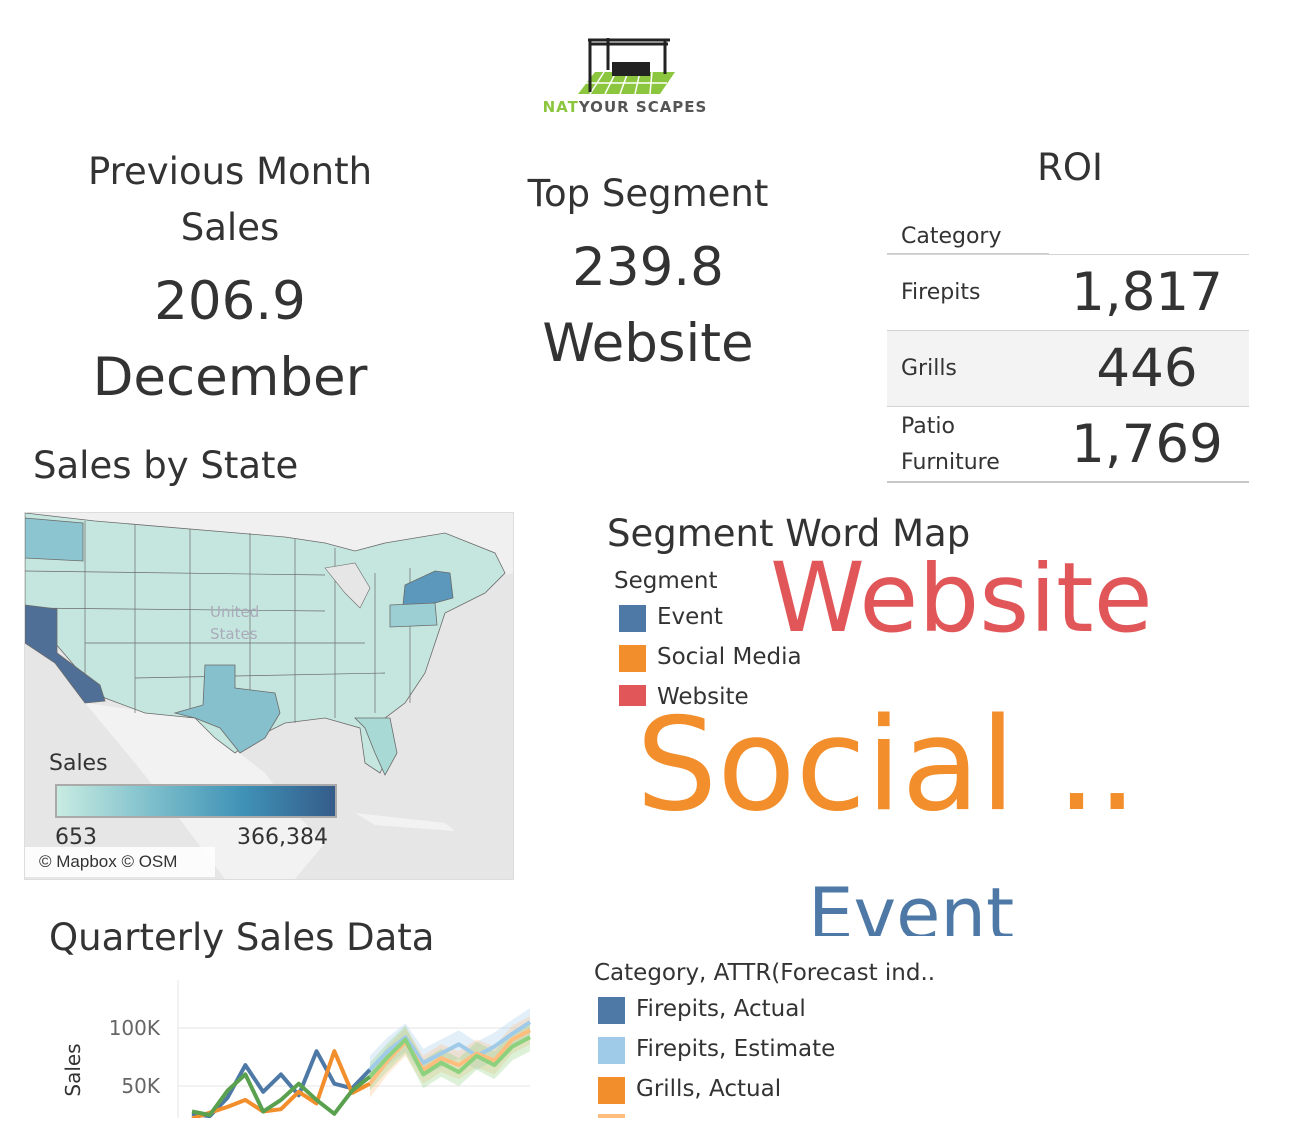  What do you see at coordinates (242, 937) in the screenshot?
I see `quarterly-title: Quarterly Sales Data` at bounding box center [242, 937].